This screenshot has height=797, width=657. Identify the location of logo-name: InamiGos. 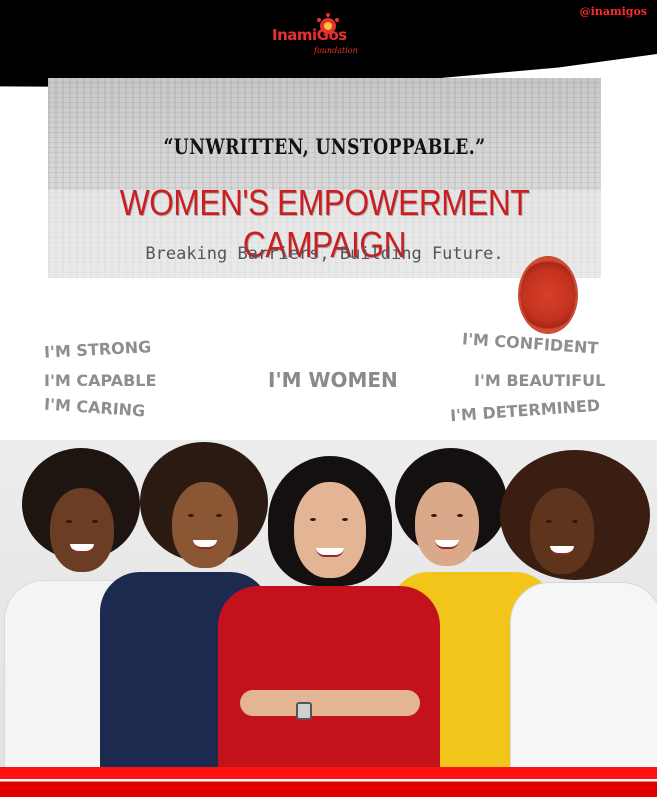
(309, 35).